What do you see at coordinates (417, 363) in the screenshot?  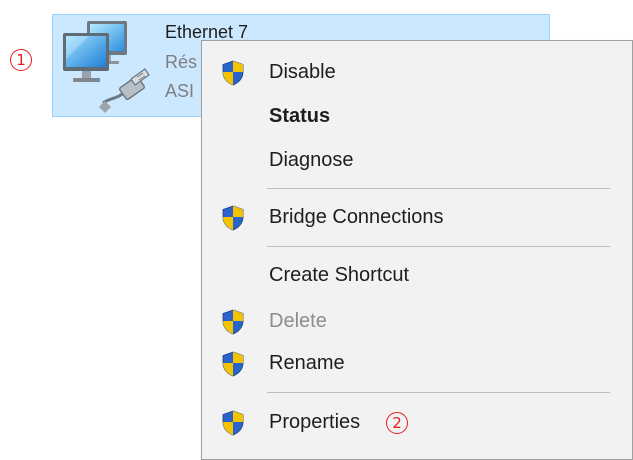 I see `menu-item-rename: Rename` at bounding box center [417, 363].